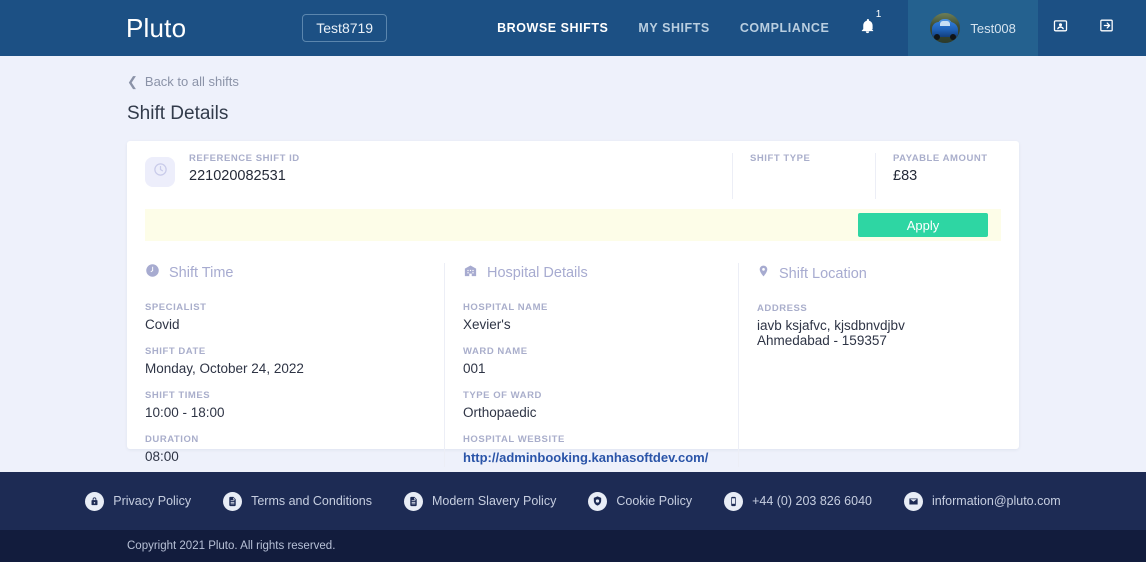 This screenshot has width=1146, height=562. Describe the element at coordinates (537, 273) in the screenshot. I see `hospital-details-title: Hospital Details` at that location.